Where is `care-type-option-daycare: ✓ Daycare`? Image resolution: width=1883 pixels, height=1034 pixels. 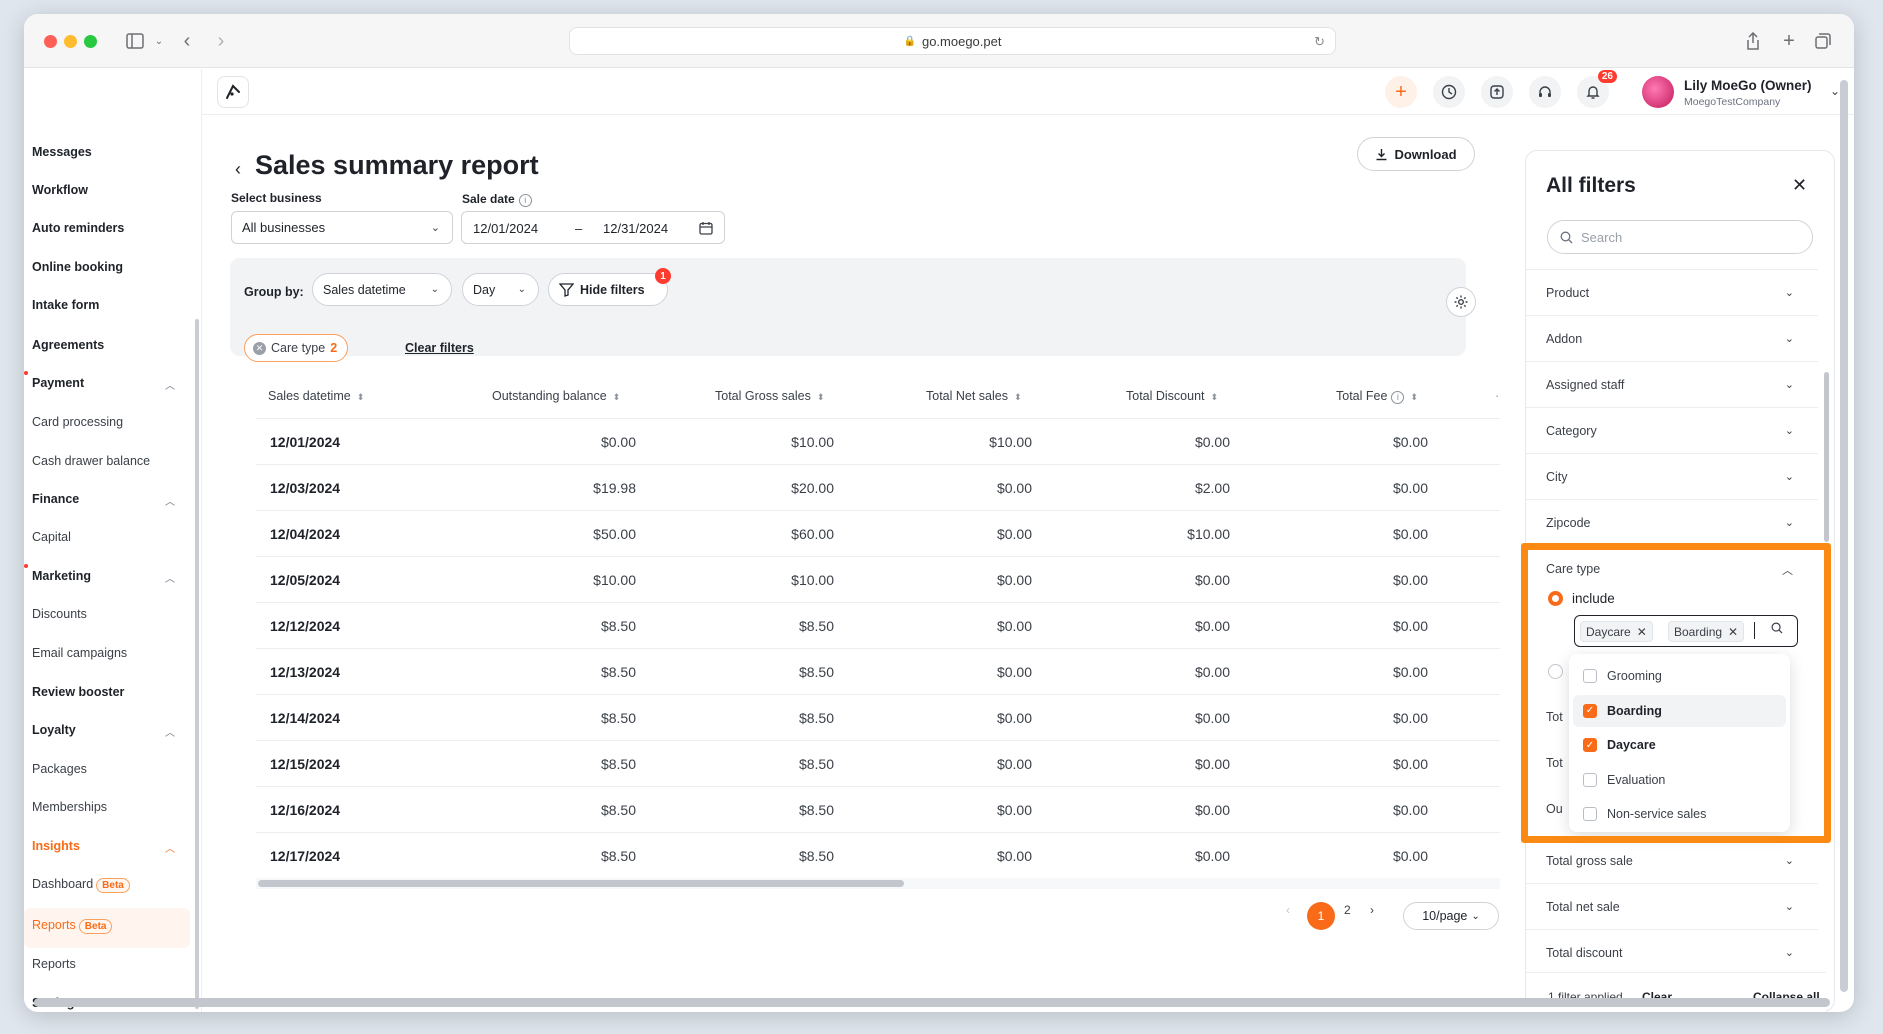 care-type-option-daycare: ✓ Daycare is located at coordinates (1679, 745).